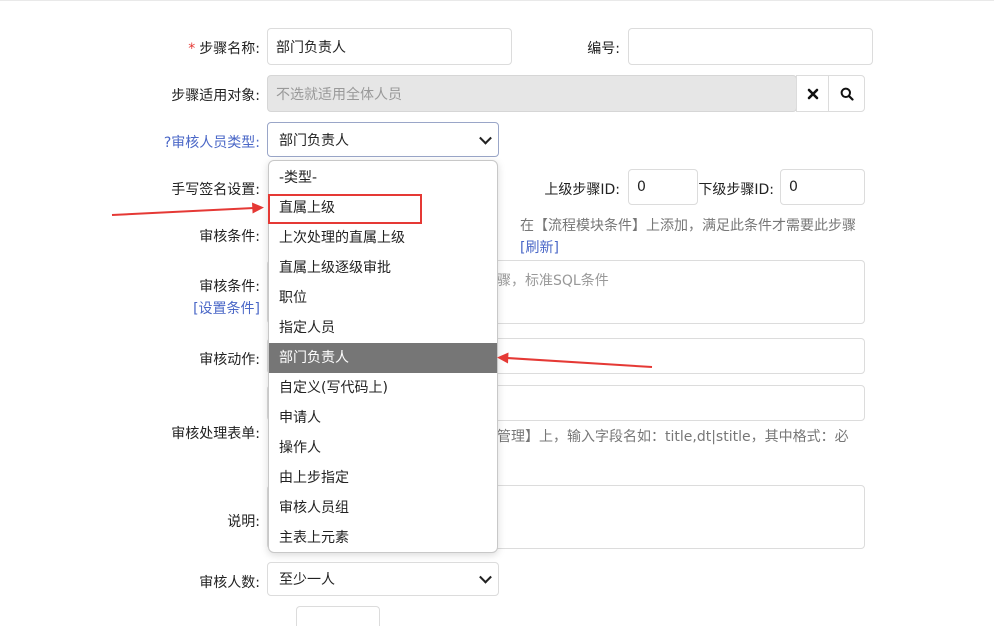  What do you see at coordinates (187, 209) in the screenshot?
I see `arrow-to-direct-superior` at bounding box center [187, 209].